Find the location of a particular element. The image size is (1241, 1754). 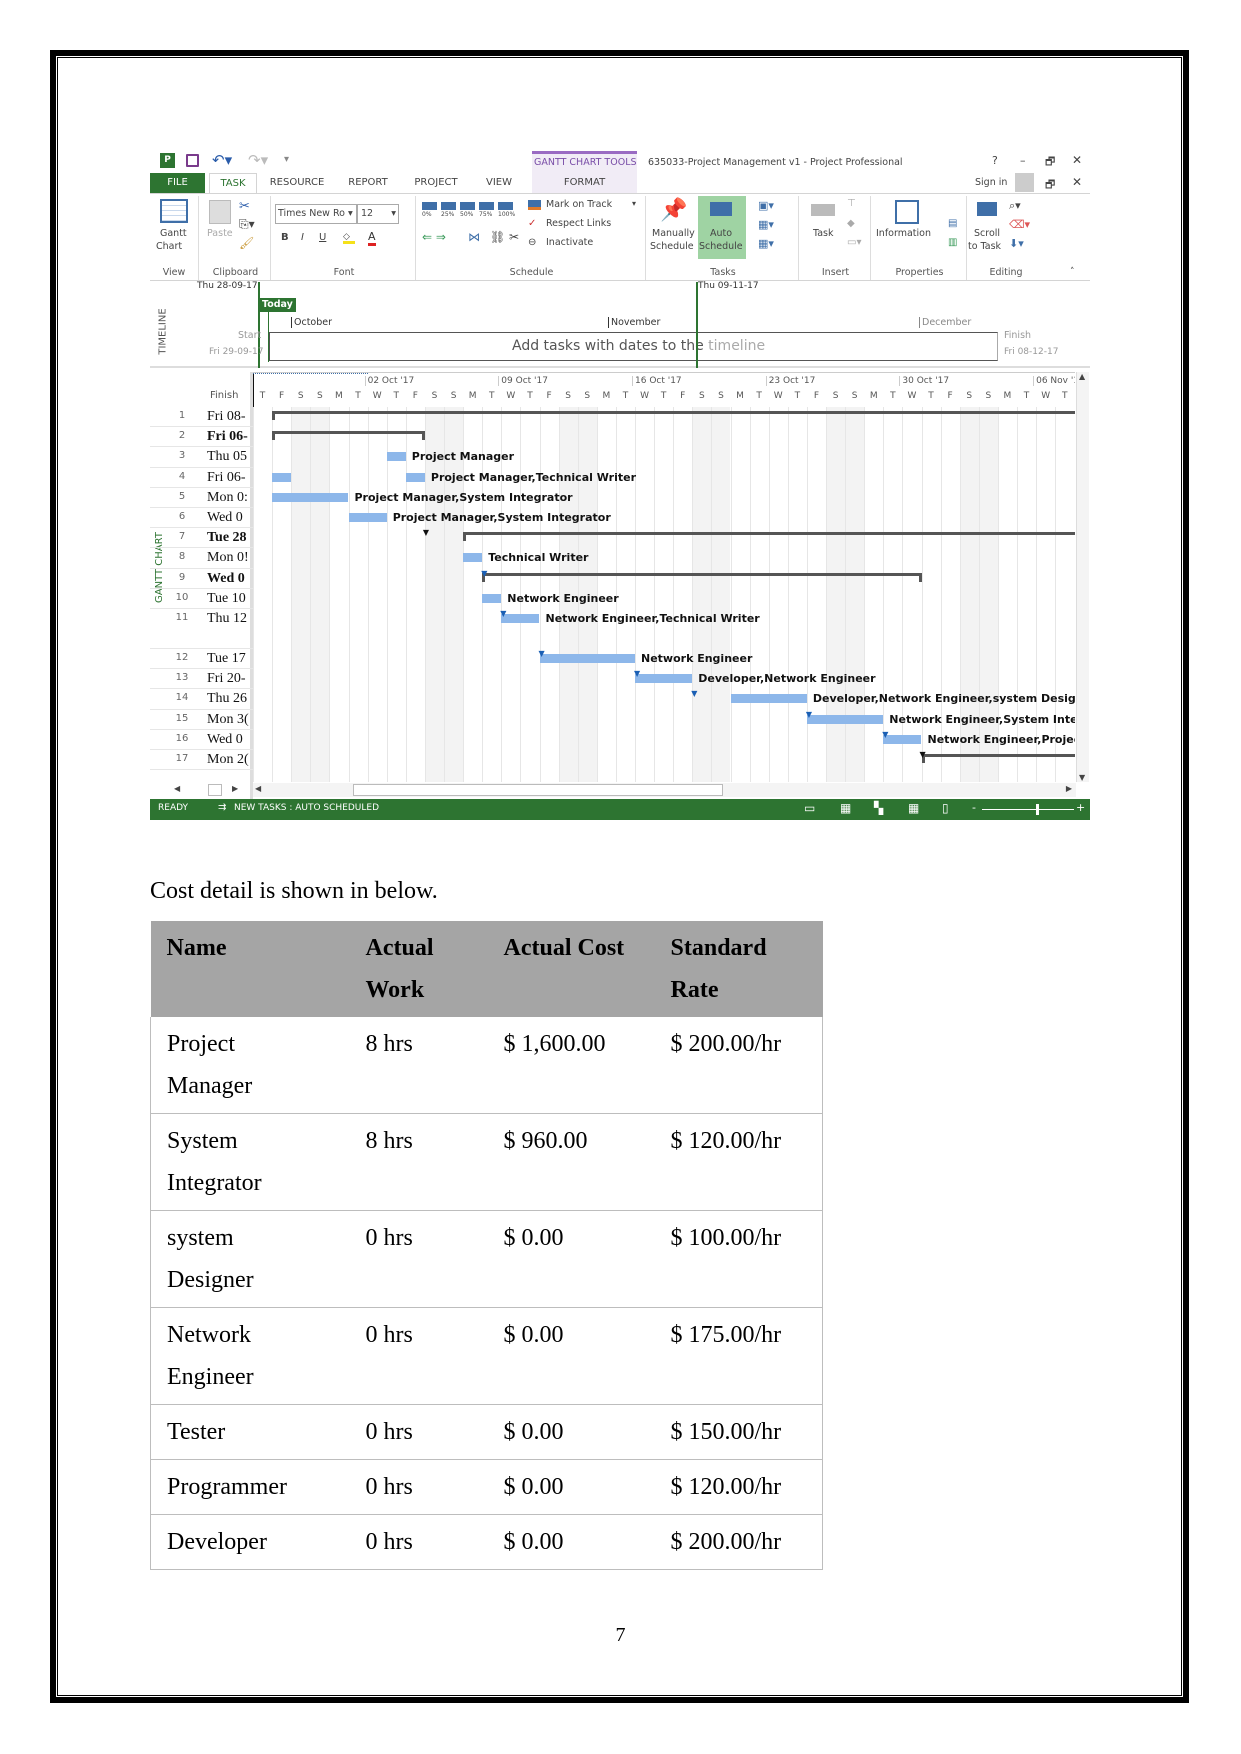

respect-links-button: Respect Links is located at coordinates (578, 223).